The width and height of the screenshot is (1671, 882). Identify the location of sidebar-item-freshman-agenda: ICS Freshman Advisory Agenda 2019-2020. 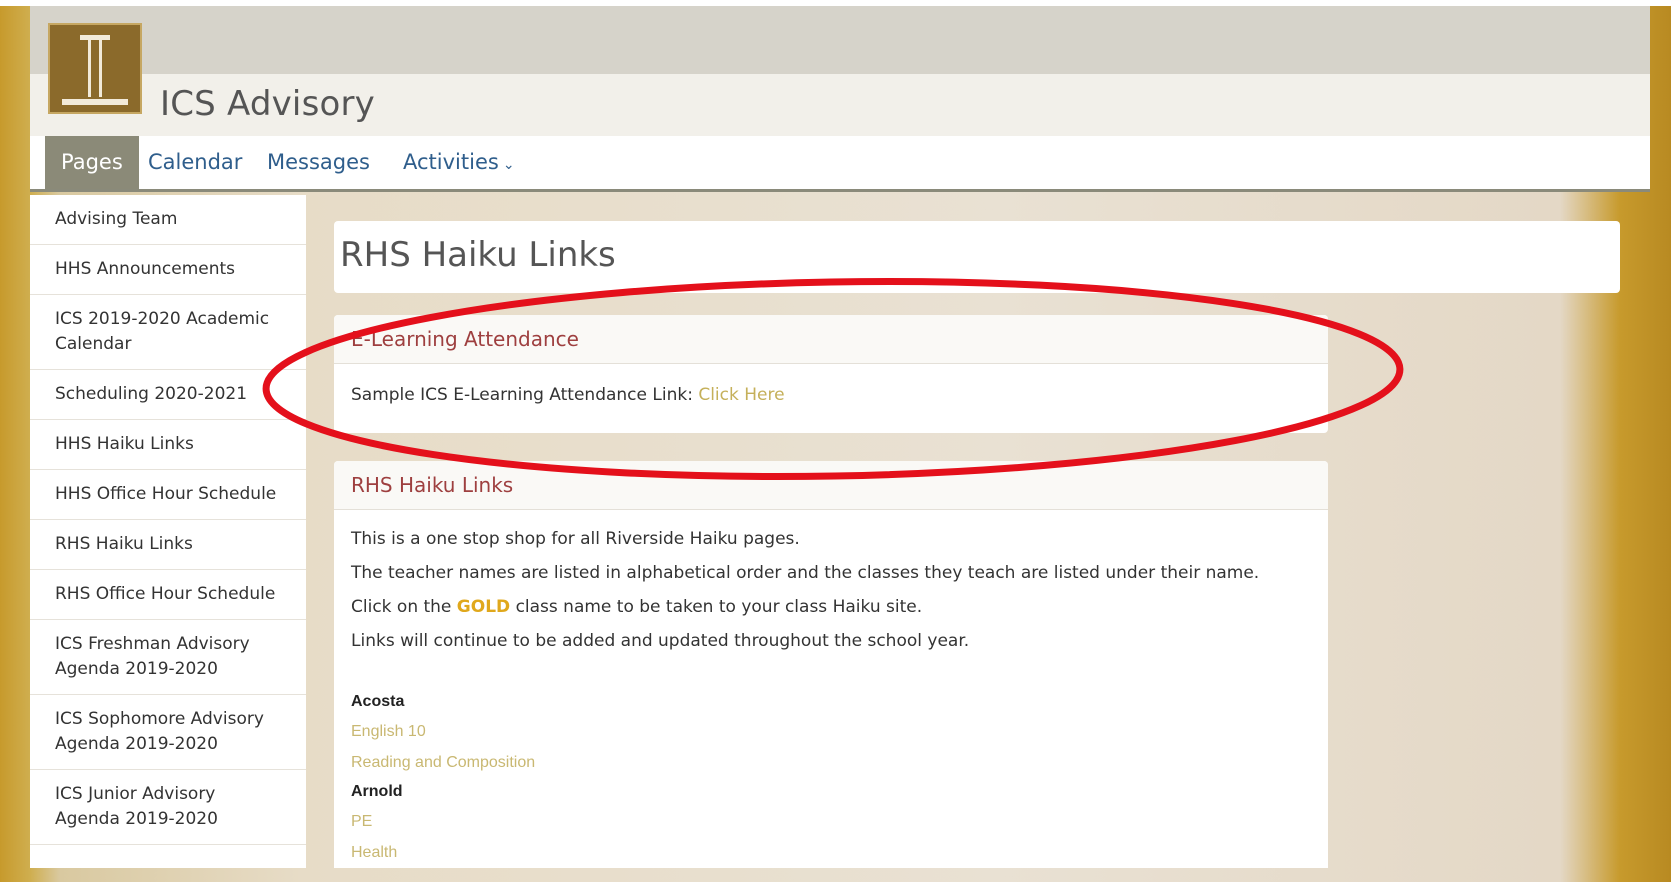
(168, 657).